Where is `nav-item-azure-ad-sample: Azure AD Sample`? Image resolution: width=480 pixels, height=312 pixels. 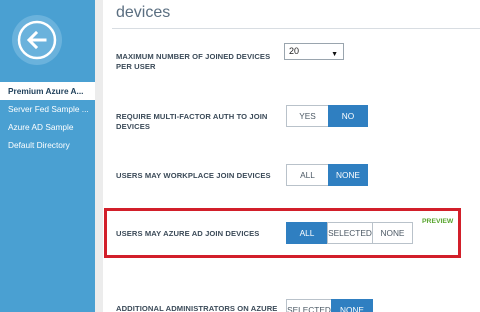 nav-item-azure-ad-sample: Azure AD Sample is located at coordinates (47, 127).